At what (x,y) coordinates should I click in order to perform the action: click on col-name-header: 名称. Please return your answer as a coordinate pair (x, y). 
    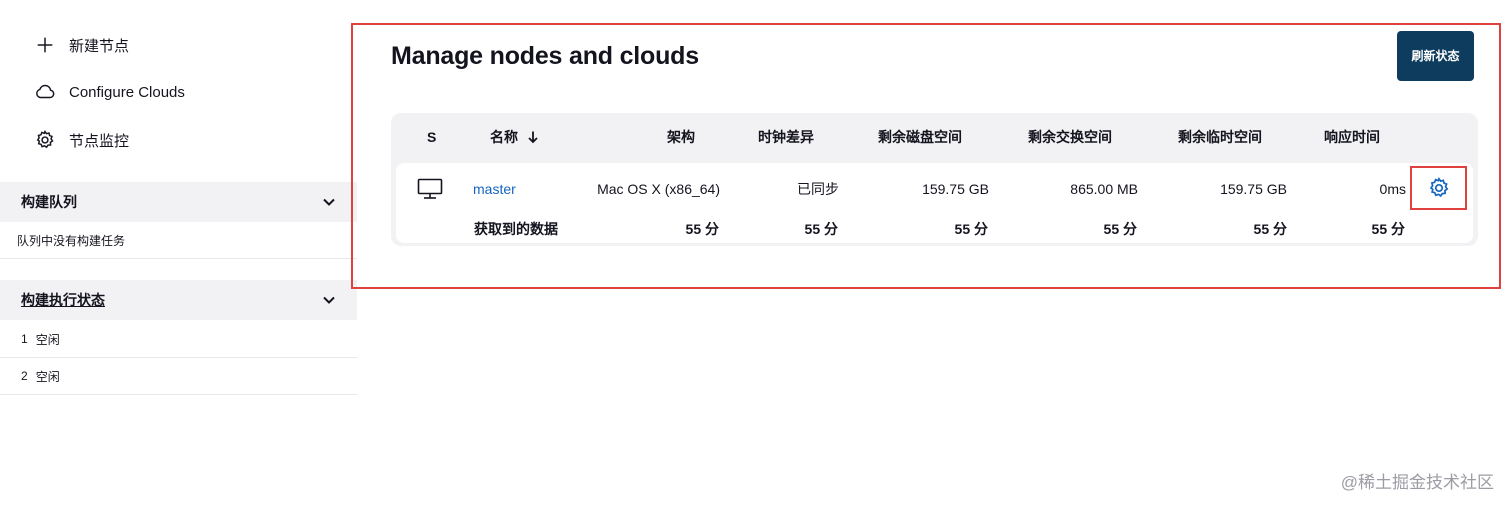
    Looking at the image, I should click on (515, 137).